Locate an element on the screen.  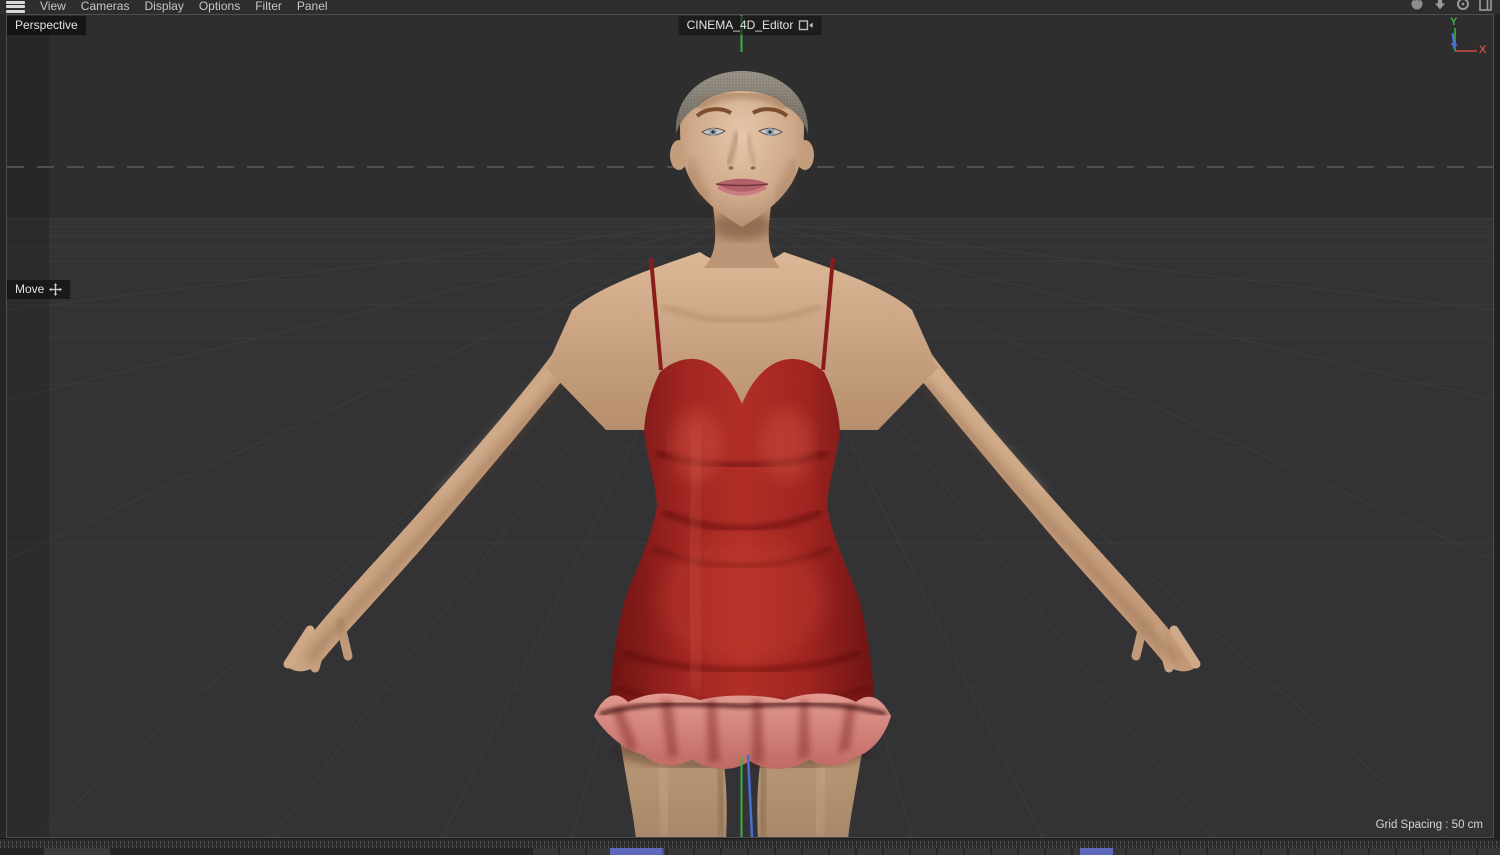
grid-spacing-status: Grid Spacing : 50 cm is located at coordinates (1429, 825).